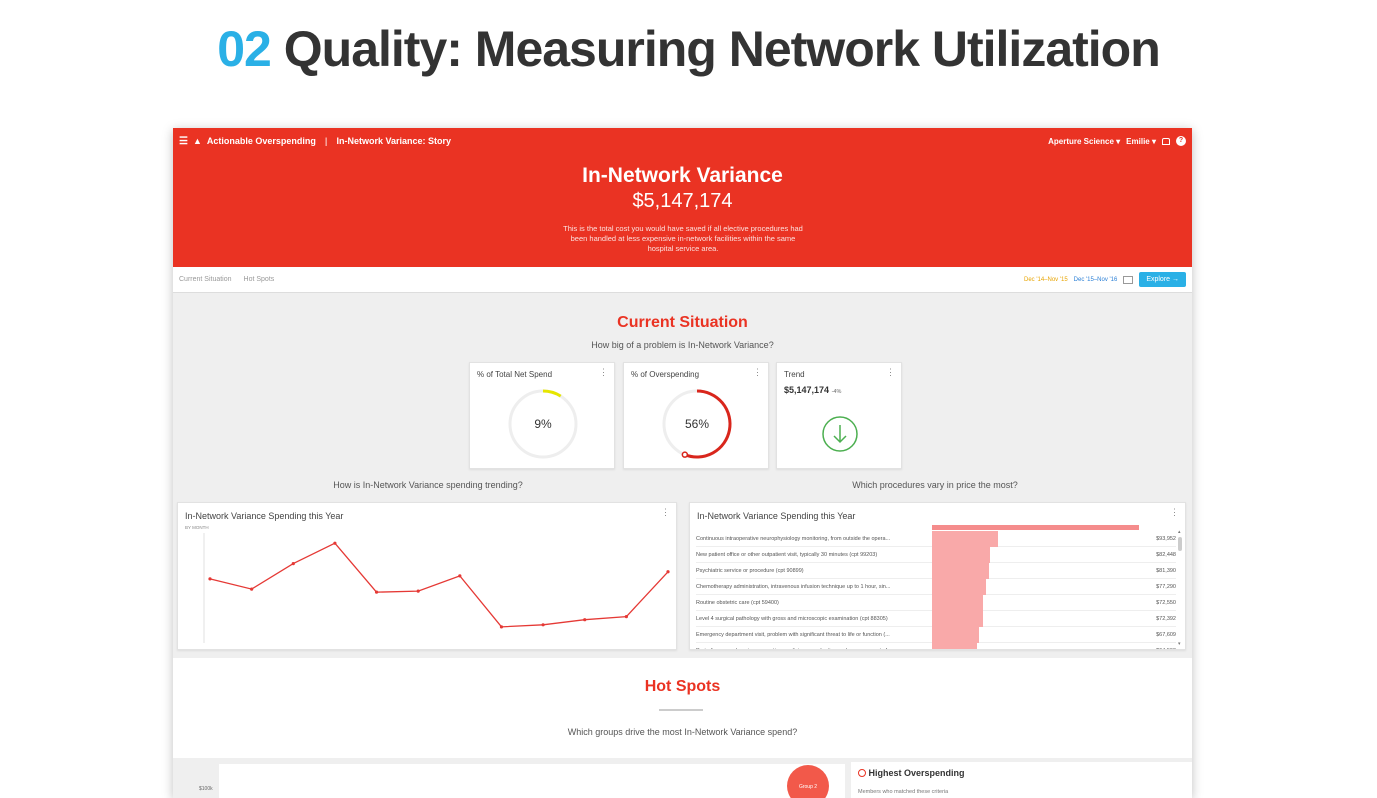 The image size is (1377, 798). What do you see at coordinates (1166, 619) in the screenshot?
I see `bar-value: $72,392` at bounding box center [1166, 619].